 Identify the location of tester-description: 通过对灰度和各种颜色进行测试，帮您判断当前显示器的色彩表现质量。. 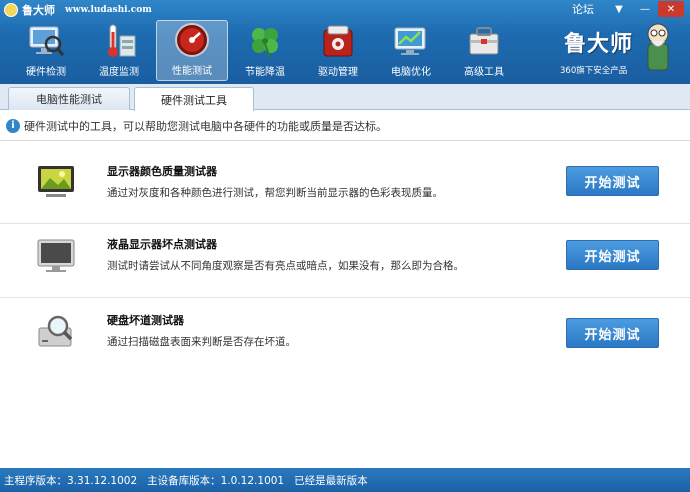
(275, 193).